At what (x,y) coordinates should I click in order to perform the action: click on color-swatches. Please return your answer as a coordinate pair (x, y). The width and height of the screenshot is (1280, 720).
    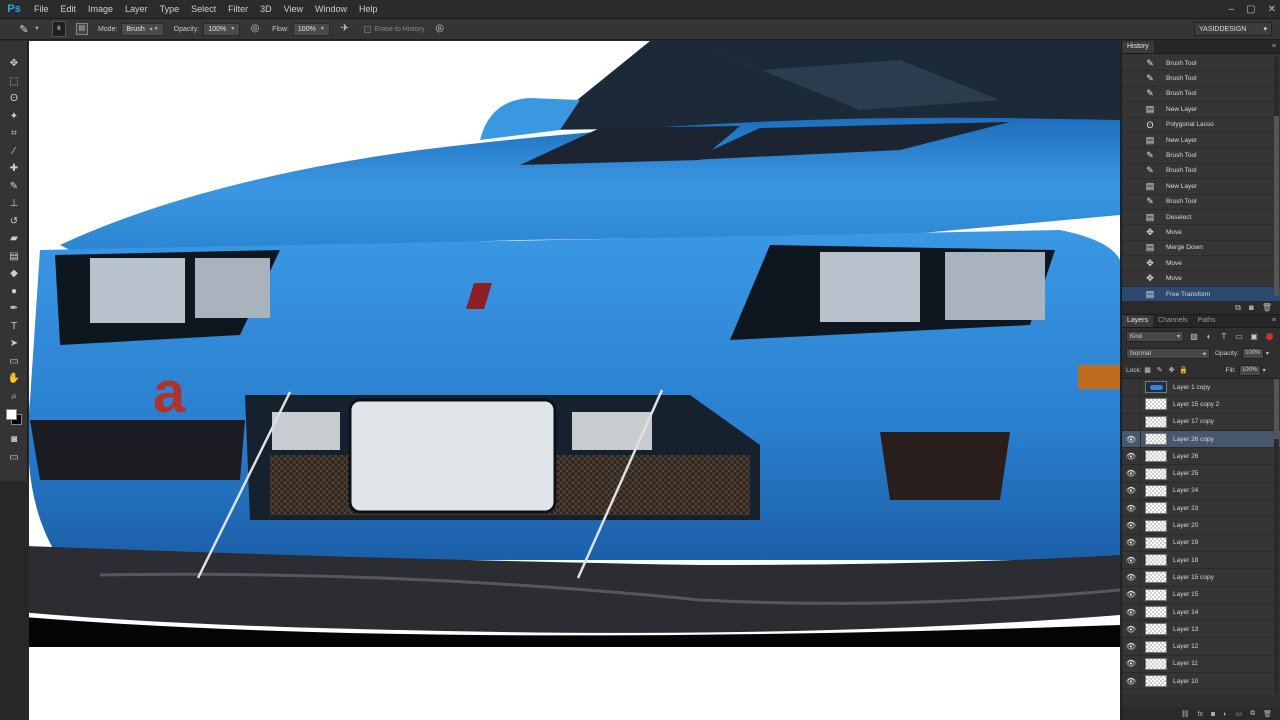
    Looking at the image, I should click on (13, 418).